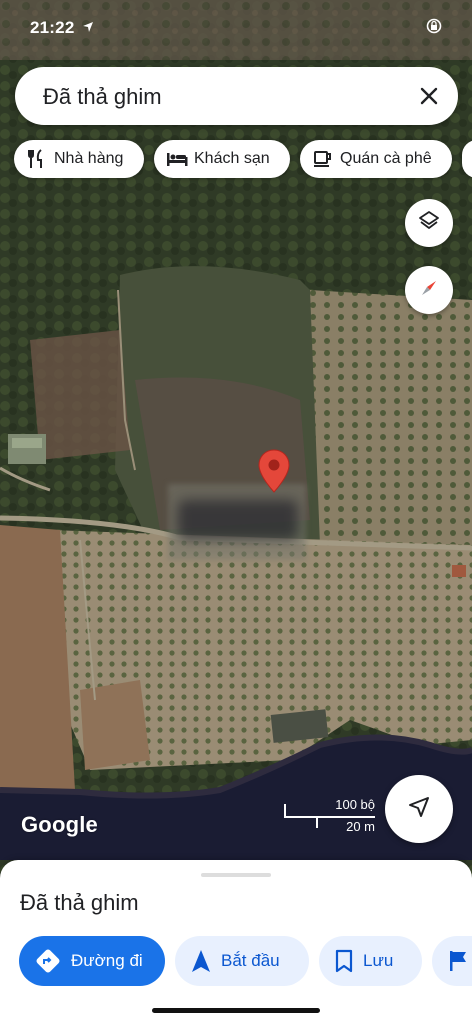 This screenshot has height=1024, width=472. Describe the element at coordinates (232, 158) in the screenshot. I see `chip-label: Khách sạn` at that location.